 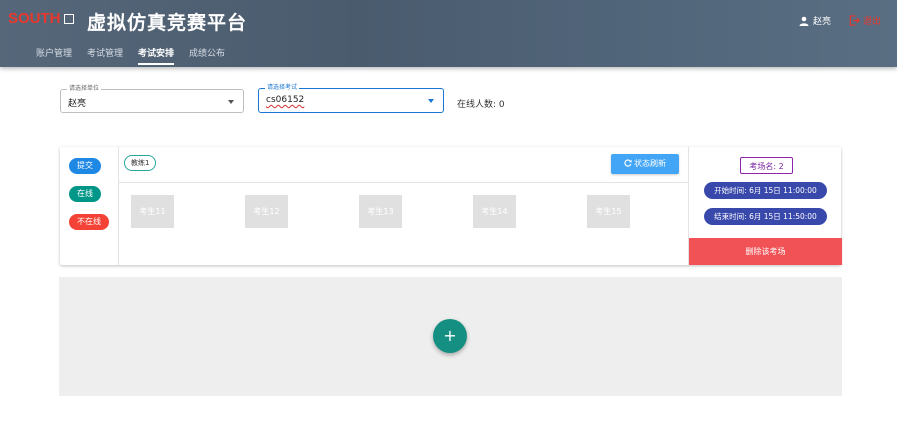 What do you see at coordinates (89, 222) in the screenshot?
I see `legend-offline: 不在线` at bounding box center [89, 222].